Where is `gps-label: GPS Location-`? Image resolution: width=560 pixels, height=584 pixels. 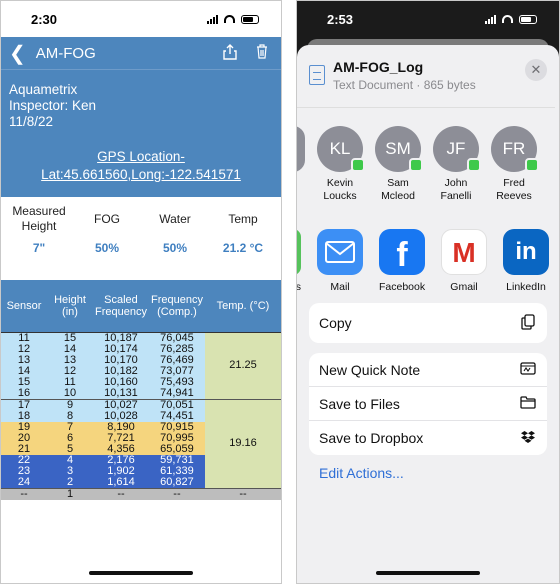 gps-label: GPS Location- is located at coordinates (141, 156).